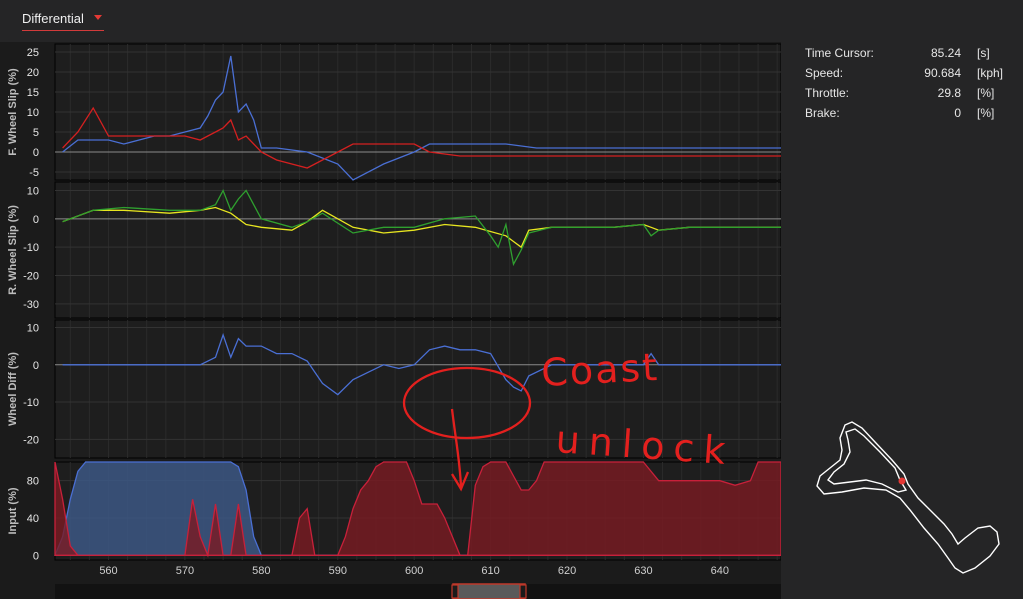  I want to click on y-tick-label: -5, so click(34, 173).